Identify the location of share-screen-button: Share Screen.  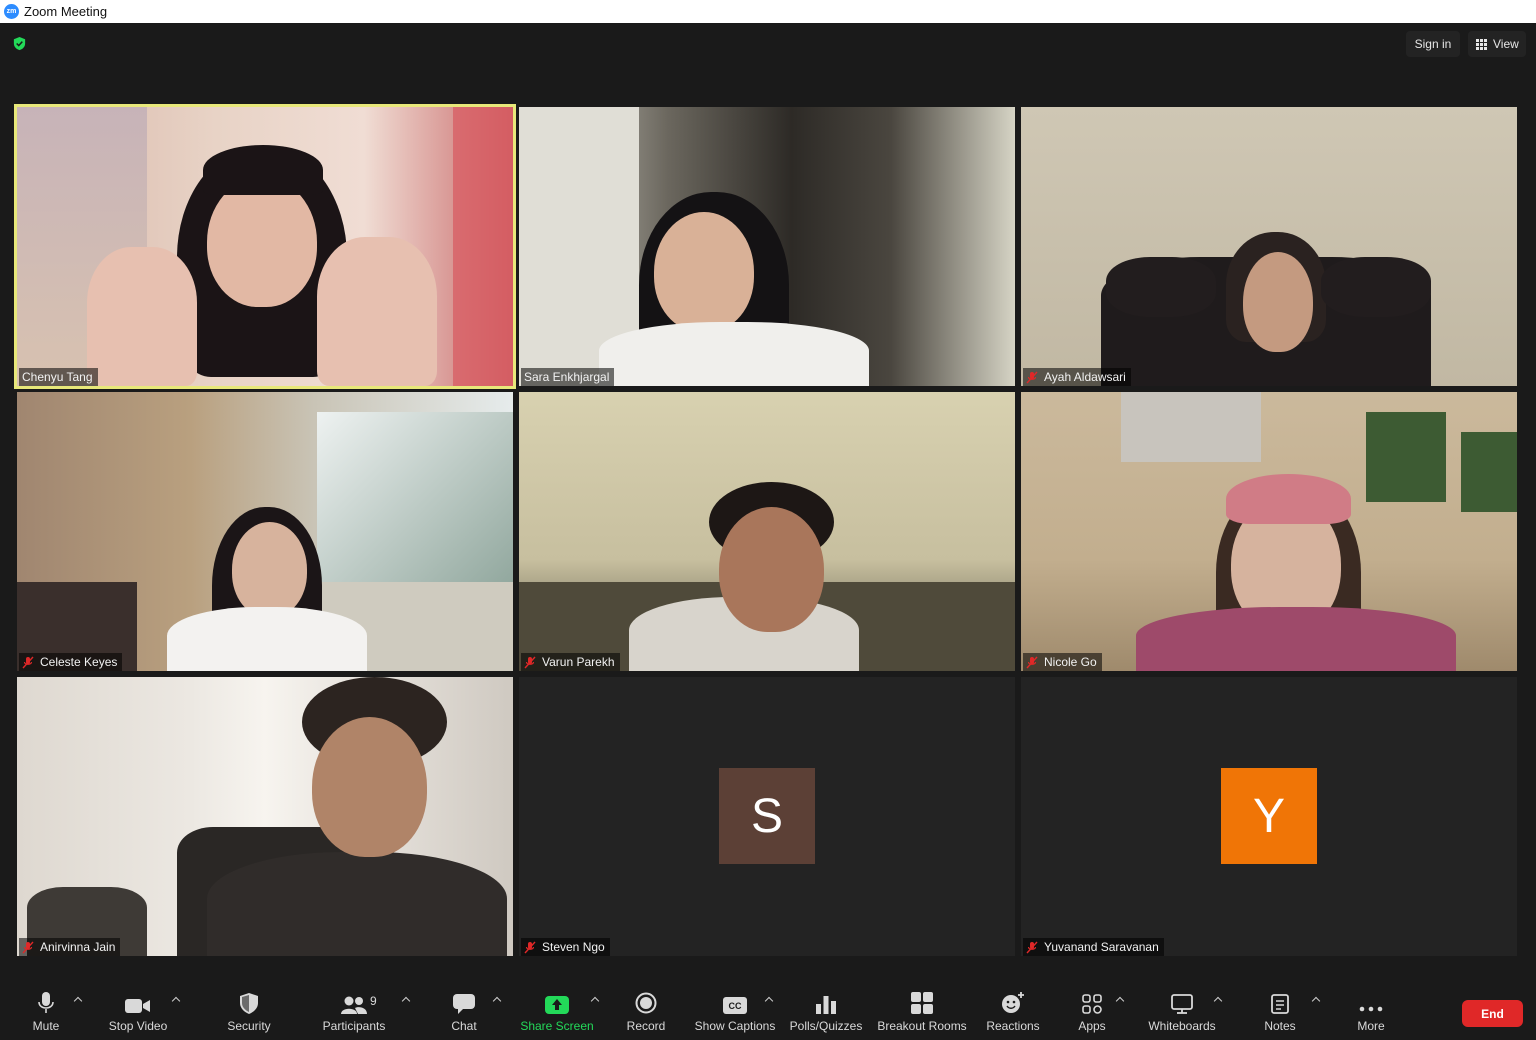
(557, 1011).